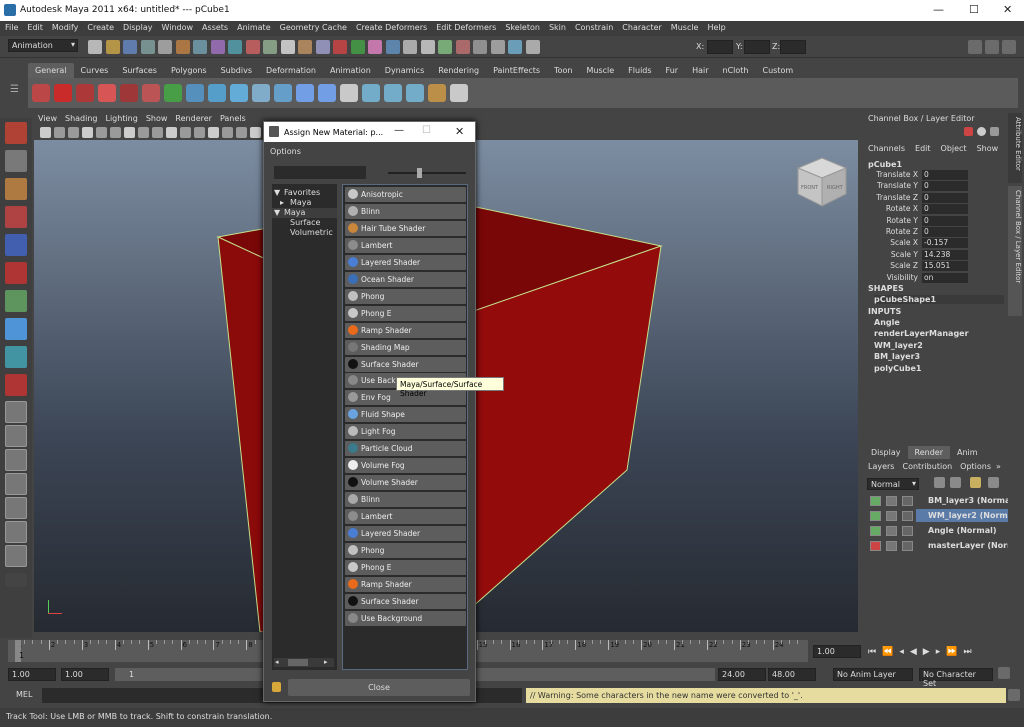 Image resolution: width=1024 pixels, height=727 pixels. I want to click on shelf-tab-ncloth: nCloth, so click(736, 70).